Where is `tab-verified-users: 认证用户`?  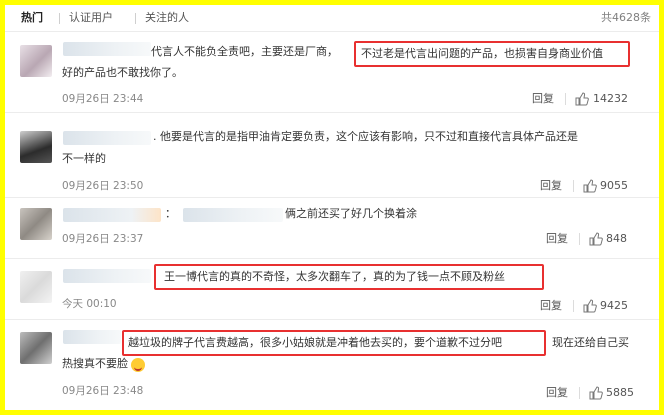
tab-verified-users: 认证用户 is located at coordinates (91, 18).